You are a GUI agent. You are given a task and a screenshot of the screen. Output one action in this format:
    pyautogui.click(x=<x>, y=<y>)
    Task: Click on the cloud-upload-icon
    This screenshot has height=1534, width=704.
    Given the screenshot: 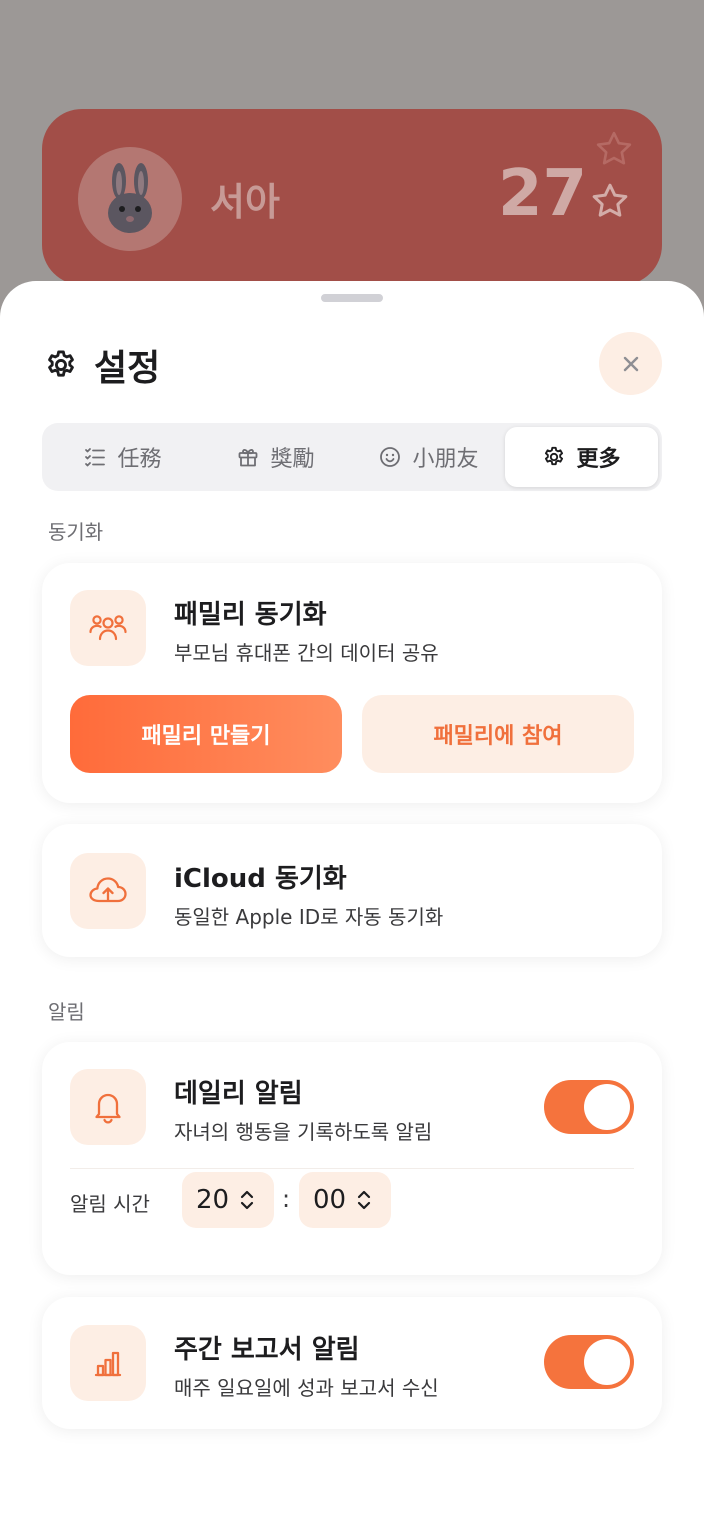 What is the action you would take?
    pyautogui.click(x=108, y=890)
    